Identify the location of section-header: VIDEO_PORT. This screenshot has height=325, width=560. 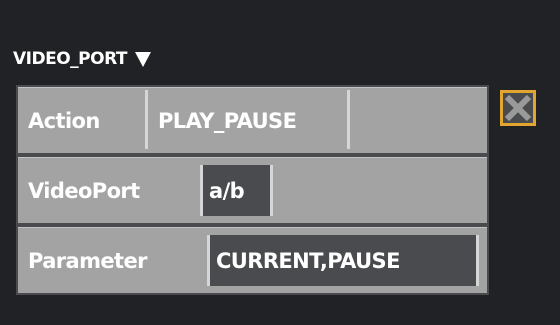
(82, 59).